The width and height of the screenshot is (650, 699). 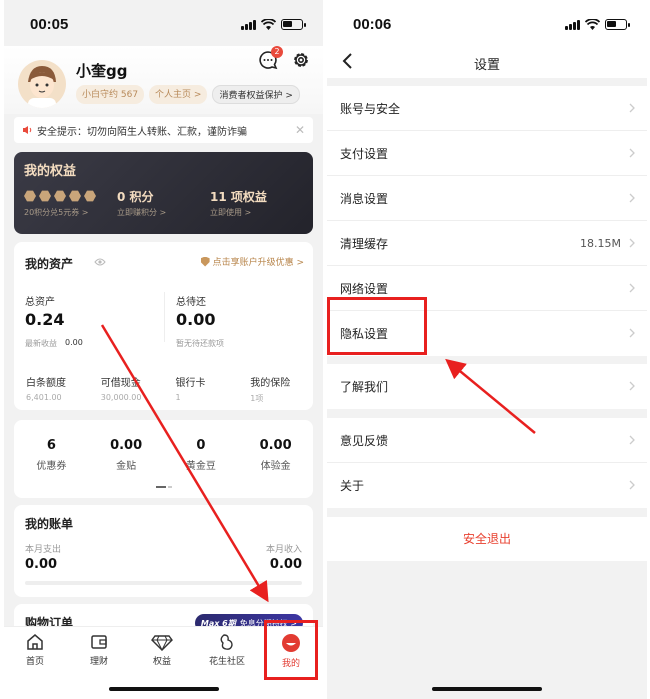 What do you see at coordinates (300, 130) in the screenshot?
I see `close-icon: ✕` at bounding box center [300, 130].